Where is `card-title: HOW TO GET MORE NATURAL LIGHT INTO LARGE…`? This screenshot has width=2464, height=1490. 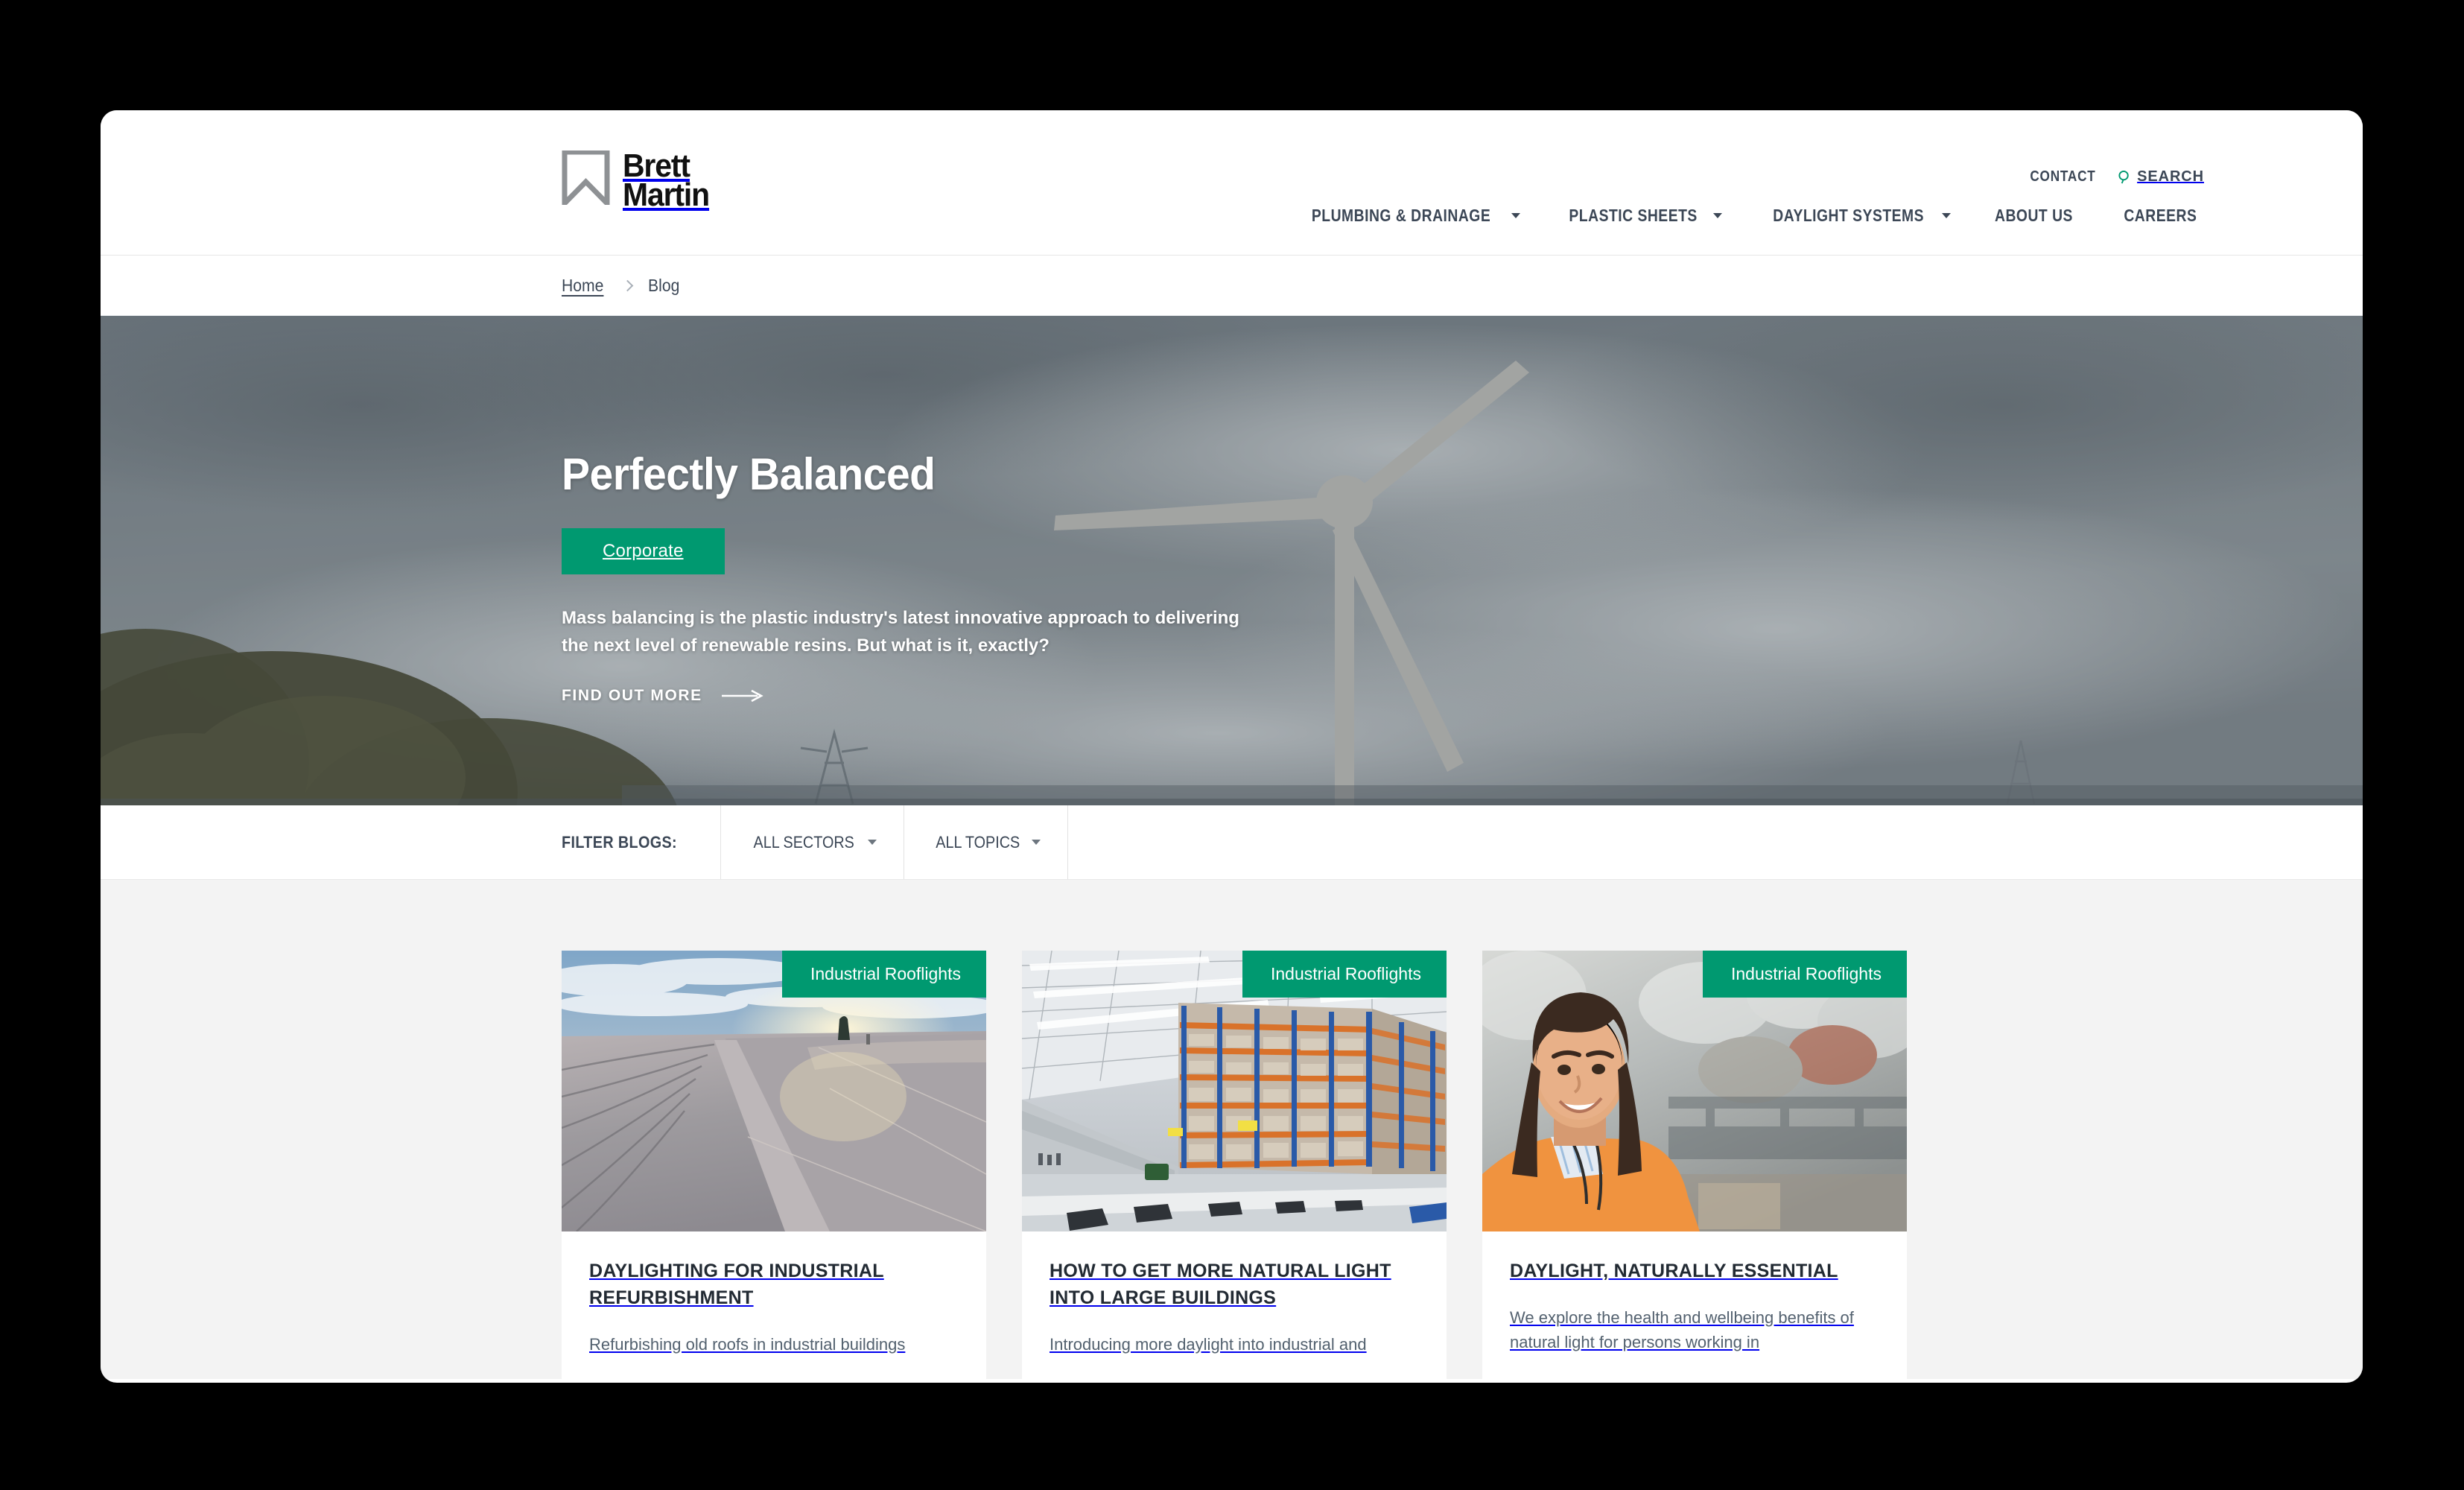 card-title: HOW TO GET MORE NATURAL LIGHT INTO LARGE… is located at coordinates (1220, 1285).